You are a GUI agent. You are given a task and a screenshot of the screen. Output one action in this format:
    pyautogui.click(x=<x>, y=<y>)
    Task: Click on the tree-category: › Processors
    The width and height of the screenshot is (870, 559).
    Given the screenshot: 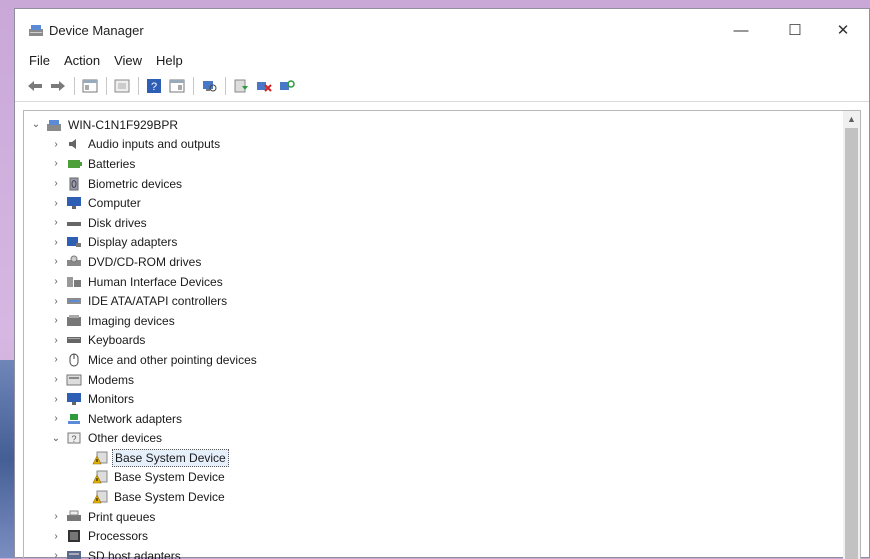 What is the action you would take?
    pyautogui.click(x=141, y=536)
    